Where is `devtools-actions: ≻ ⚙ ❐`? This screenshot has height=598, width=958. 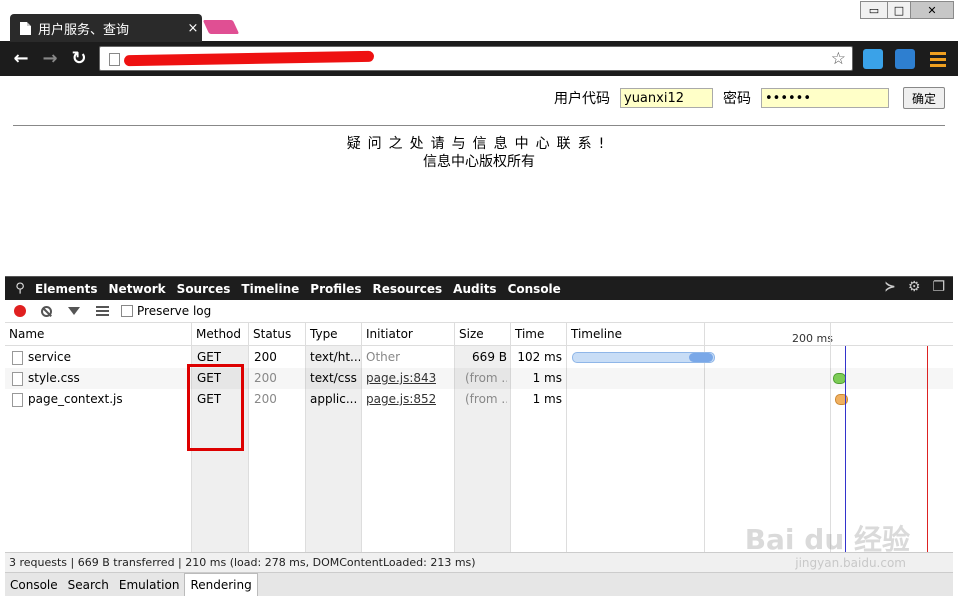 devtools-actions: ≻ ⚙ ❐ is located at coordinates (914, 287).